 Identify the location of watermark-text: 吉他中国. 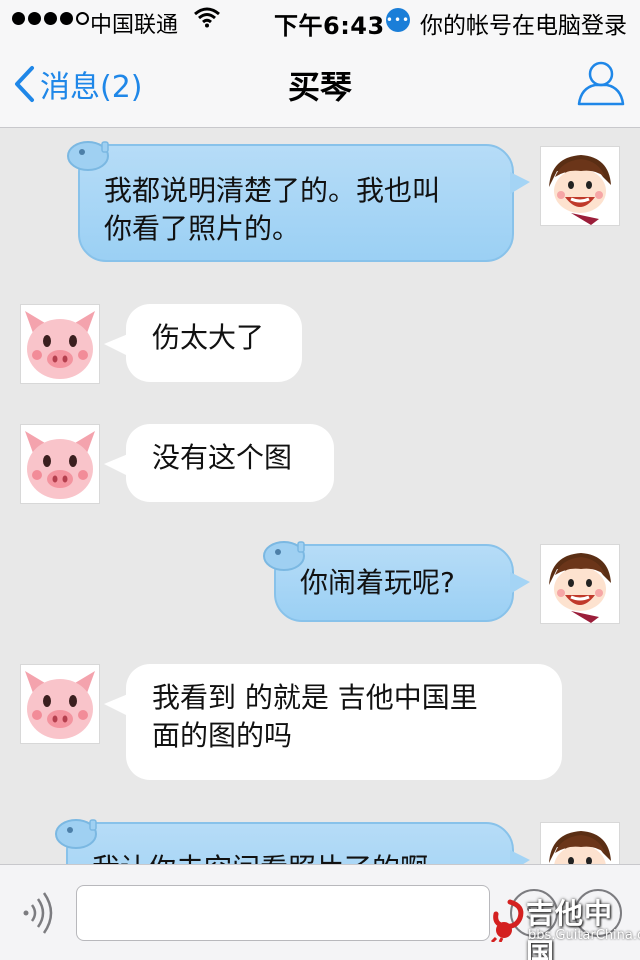
(570, 928).